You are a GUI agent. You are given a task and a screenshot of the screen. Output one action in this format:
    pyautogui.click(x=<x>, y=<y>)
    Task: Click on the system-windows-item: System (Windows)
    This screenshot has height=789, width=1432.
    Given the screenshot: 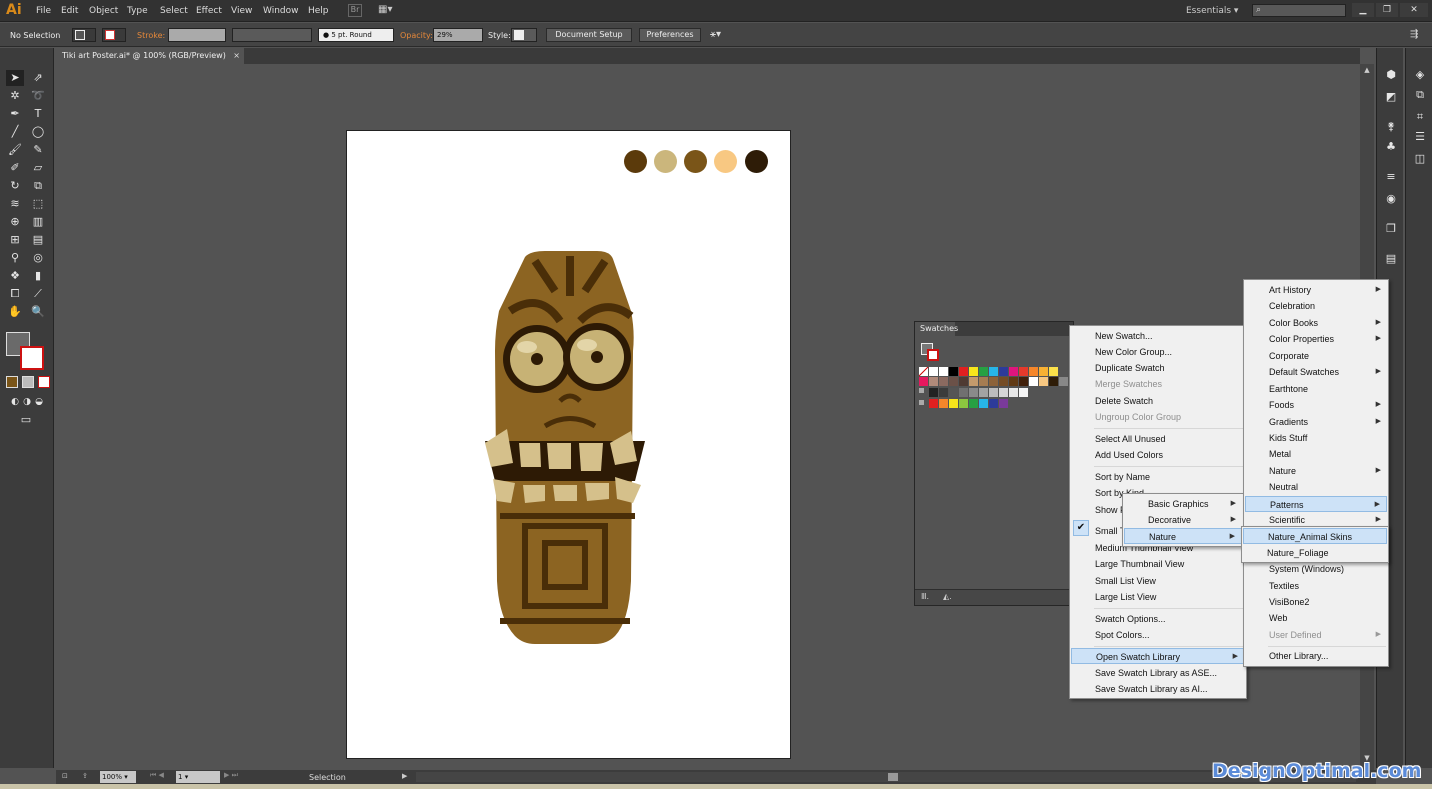 What is the action you would take?
    pyautogui.click(x=1316, y=569)
    